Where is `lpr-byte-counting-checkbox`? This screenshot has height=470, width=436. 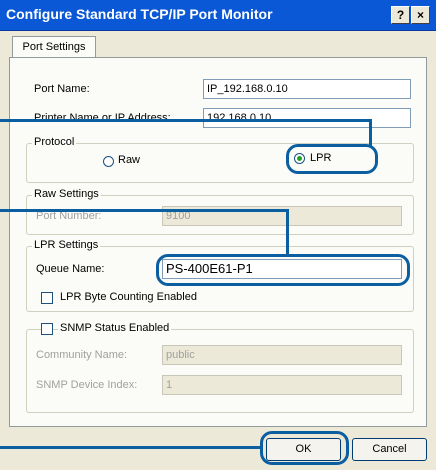 lpr-byte-counting-checkbox is located at coordinates (47, 298).